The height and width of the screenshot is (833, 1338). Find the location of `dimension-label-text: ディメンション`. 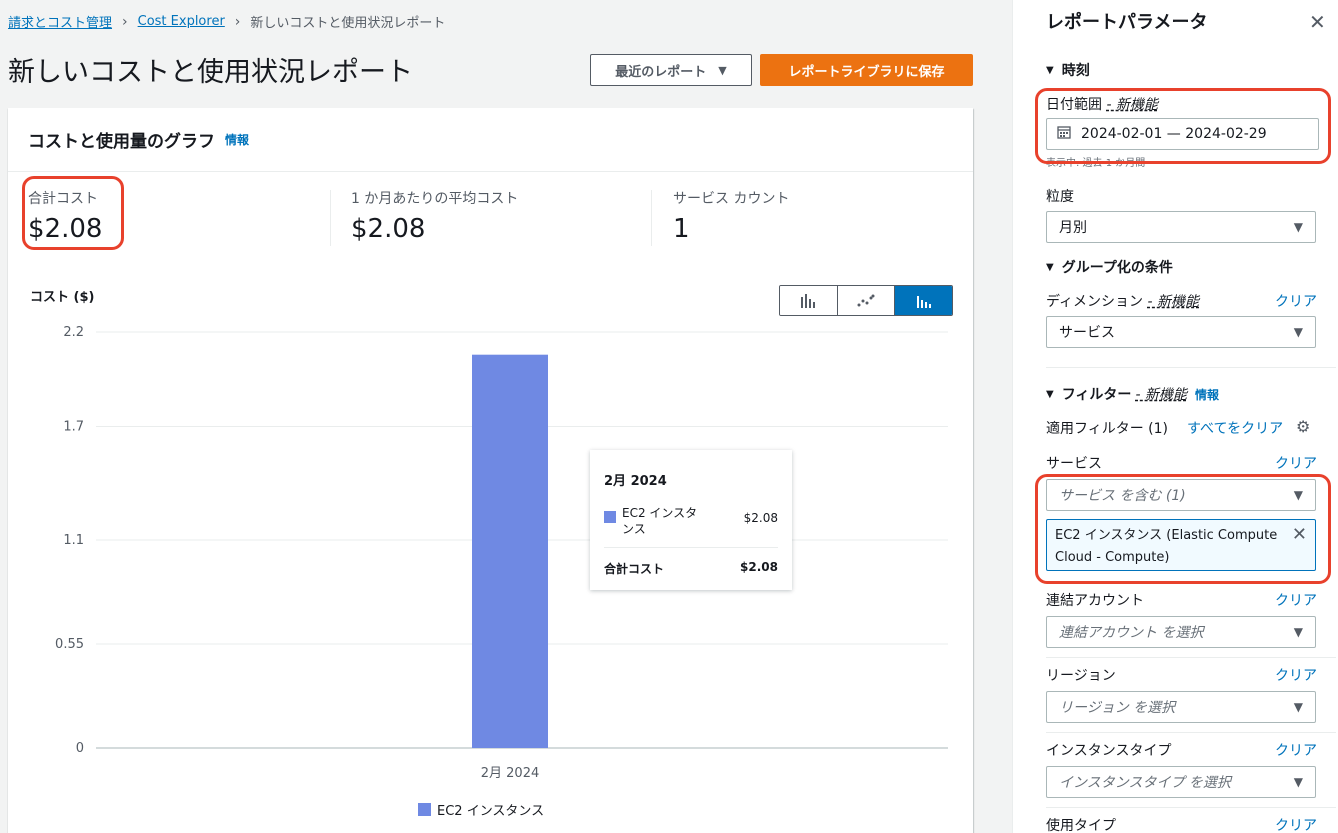

dimension-label-text: ディメンション is located at coordinates (1095, 302).